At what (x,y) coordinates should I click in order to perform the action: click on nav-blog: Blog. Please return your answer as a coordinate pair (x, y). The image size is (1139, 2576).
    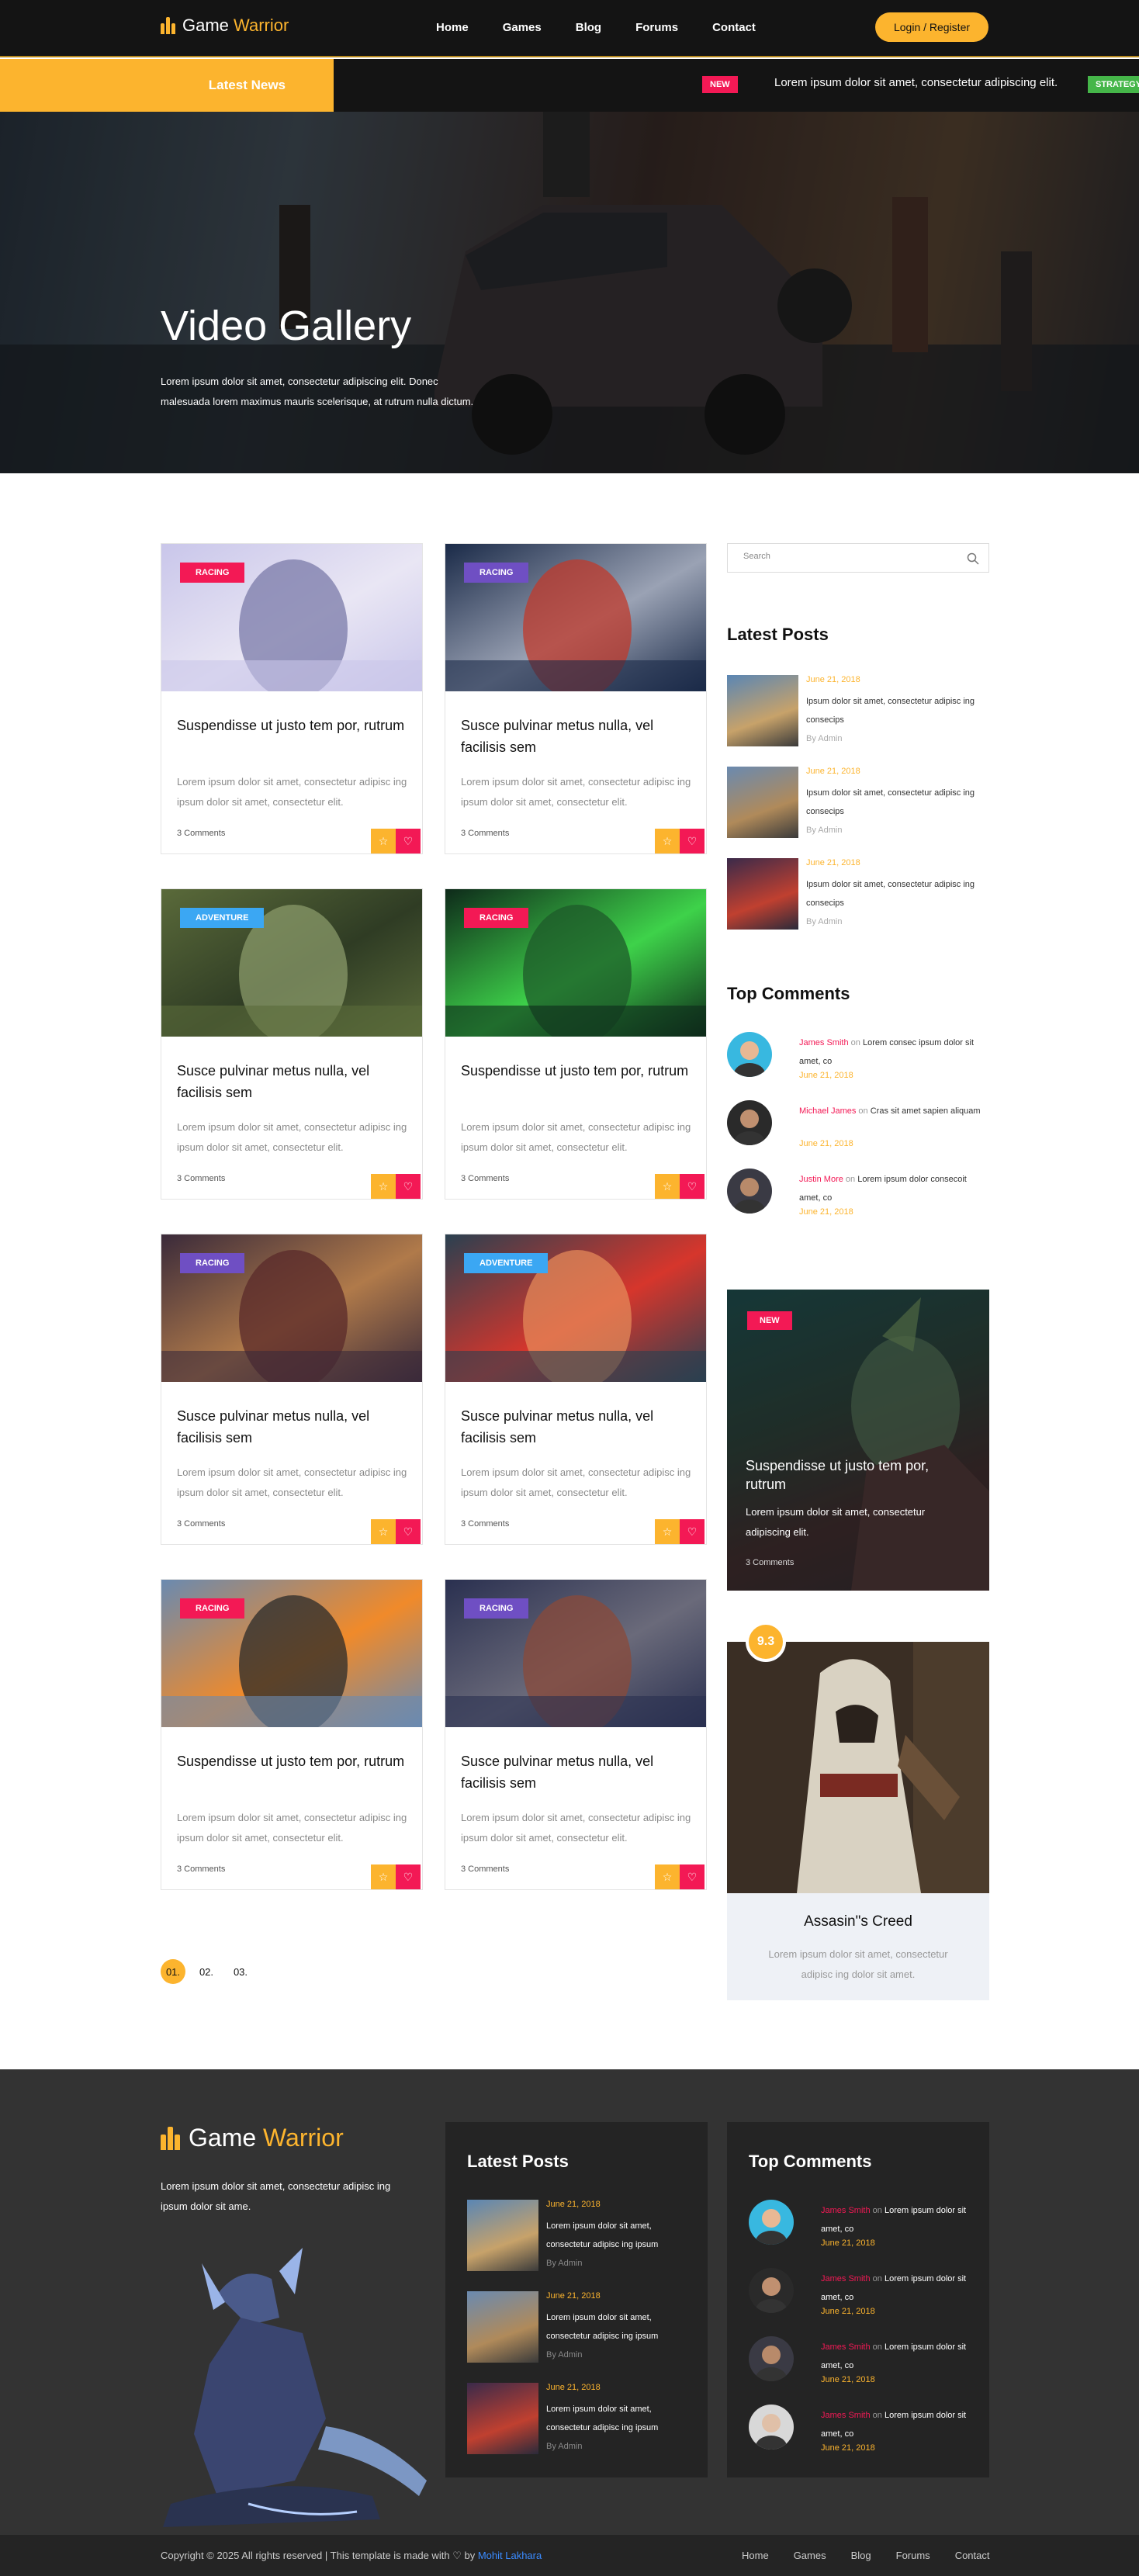
    Looking at the image, I should click on (588, 27).